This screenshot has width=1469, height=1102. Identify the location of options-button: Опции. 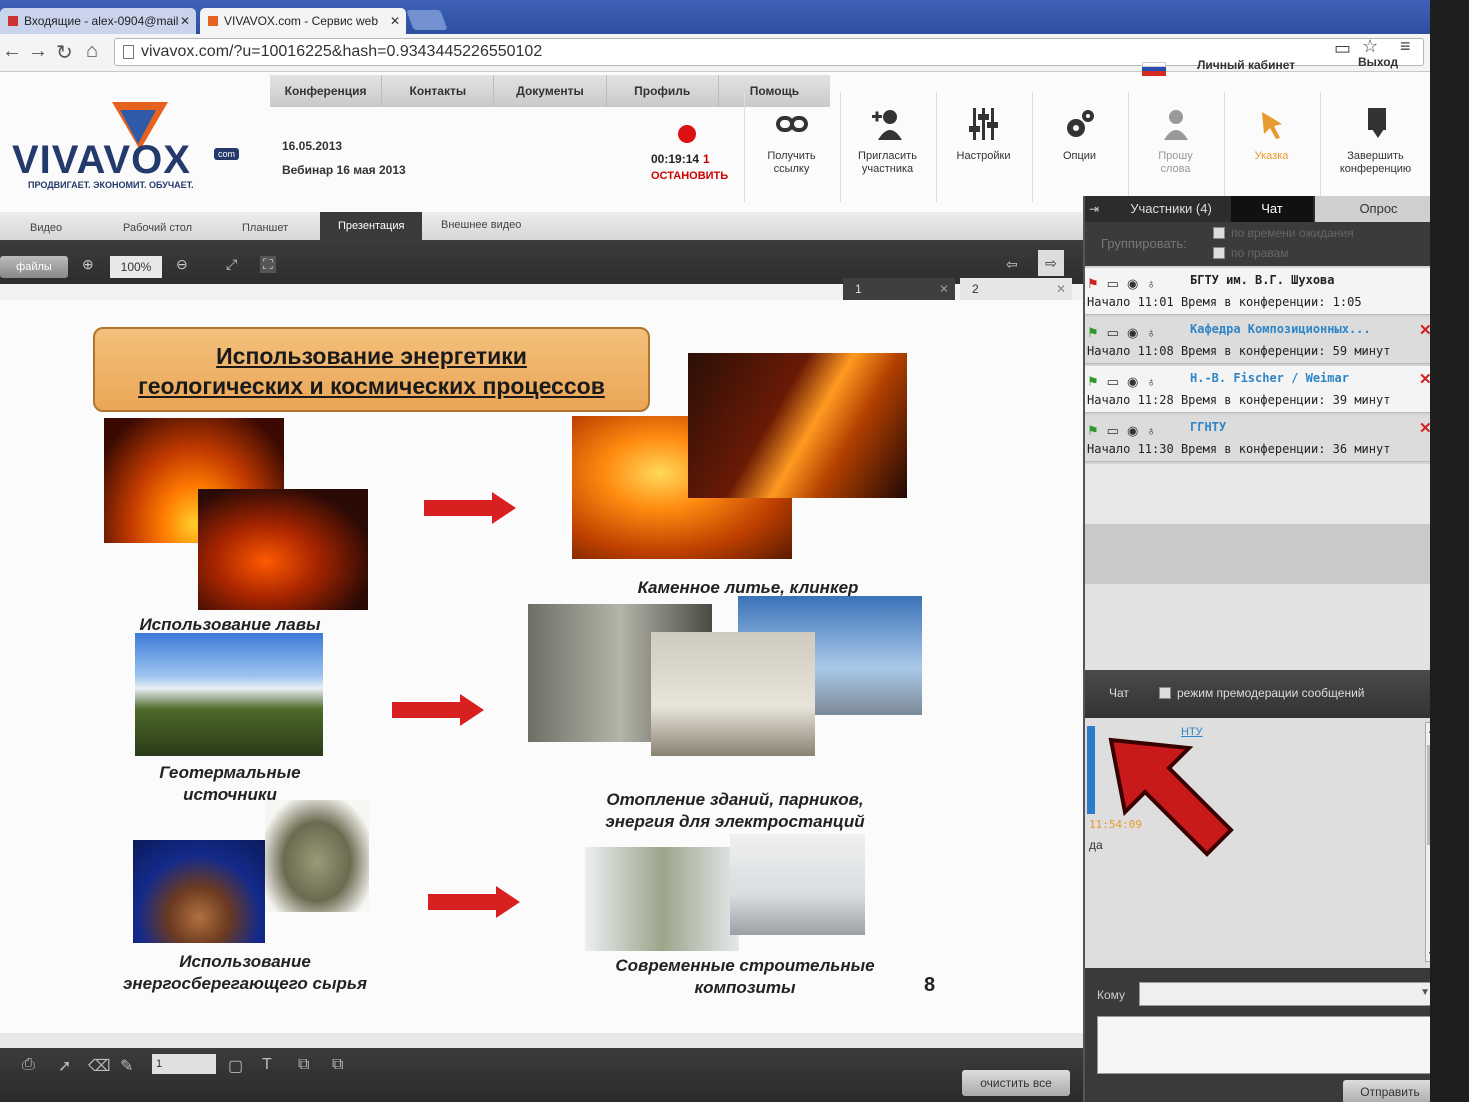
(1079, 147).